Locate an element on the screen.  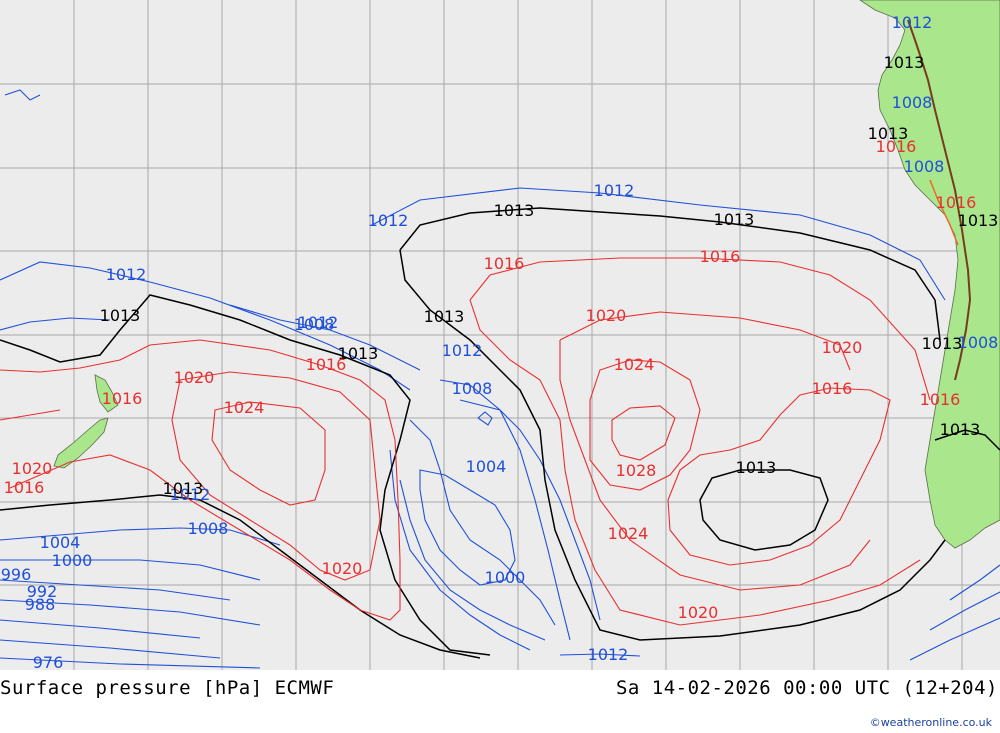
isobar-label-1028: 1028 is located at coordinates (636, 470).